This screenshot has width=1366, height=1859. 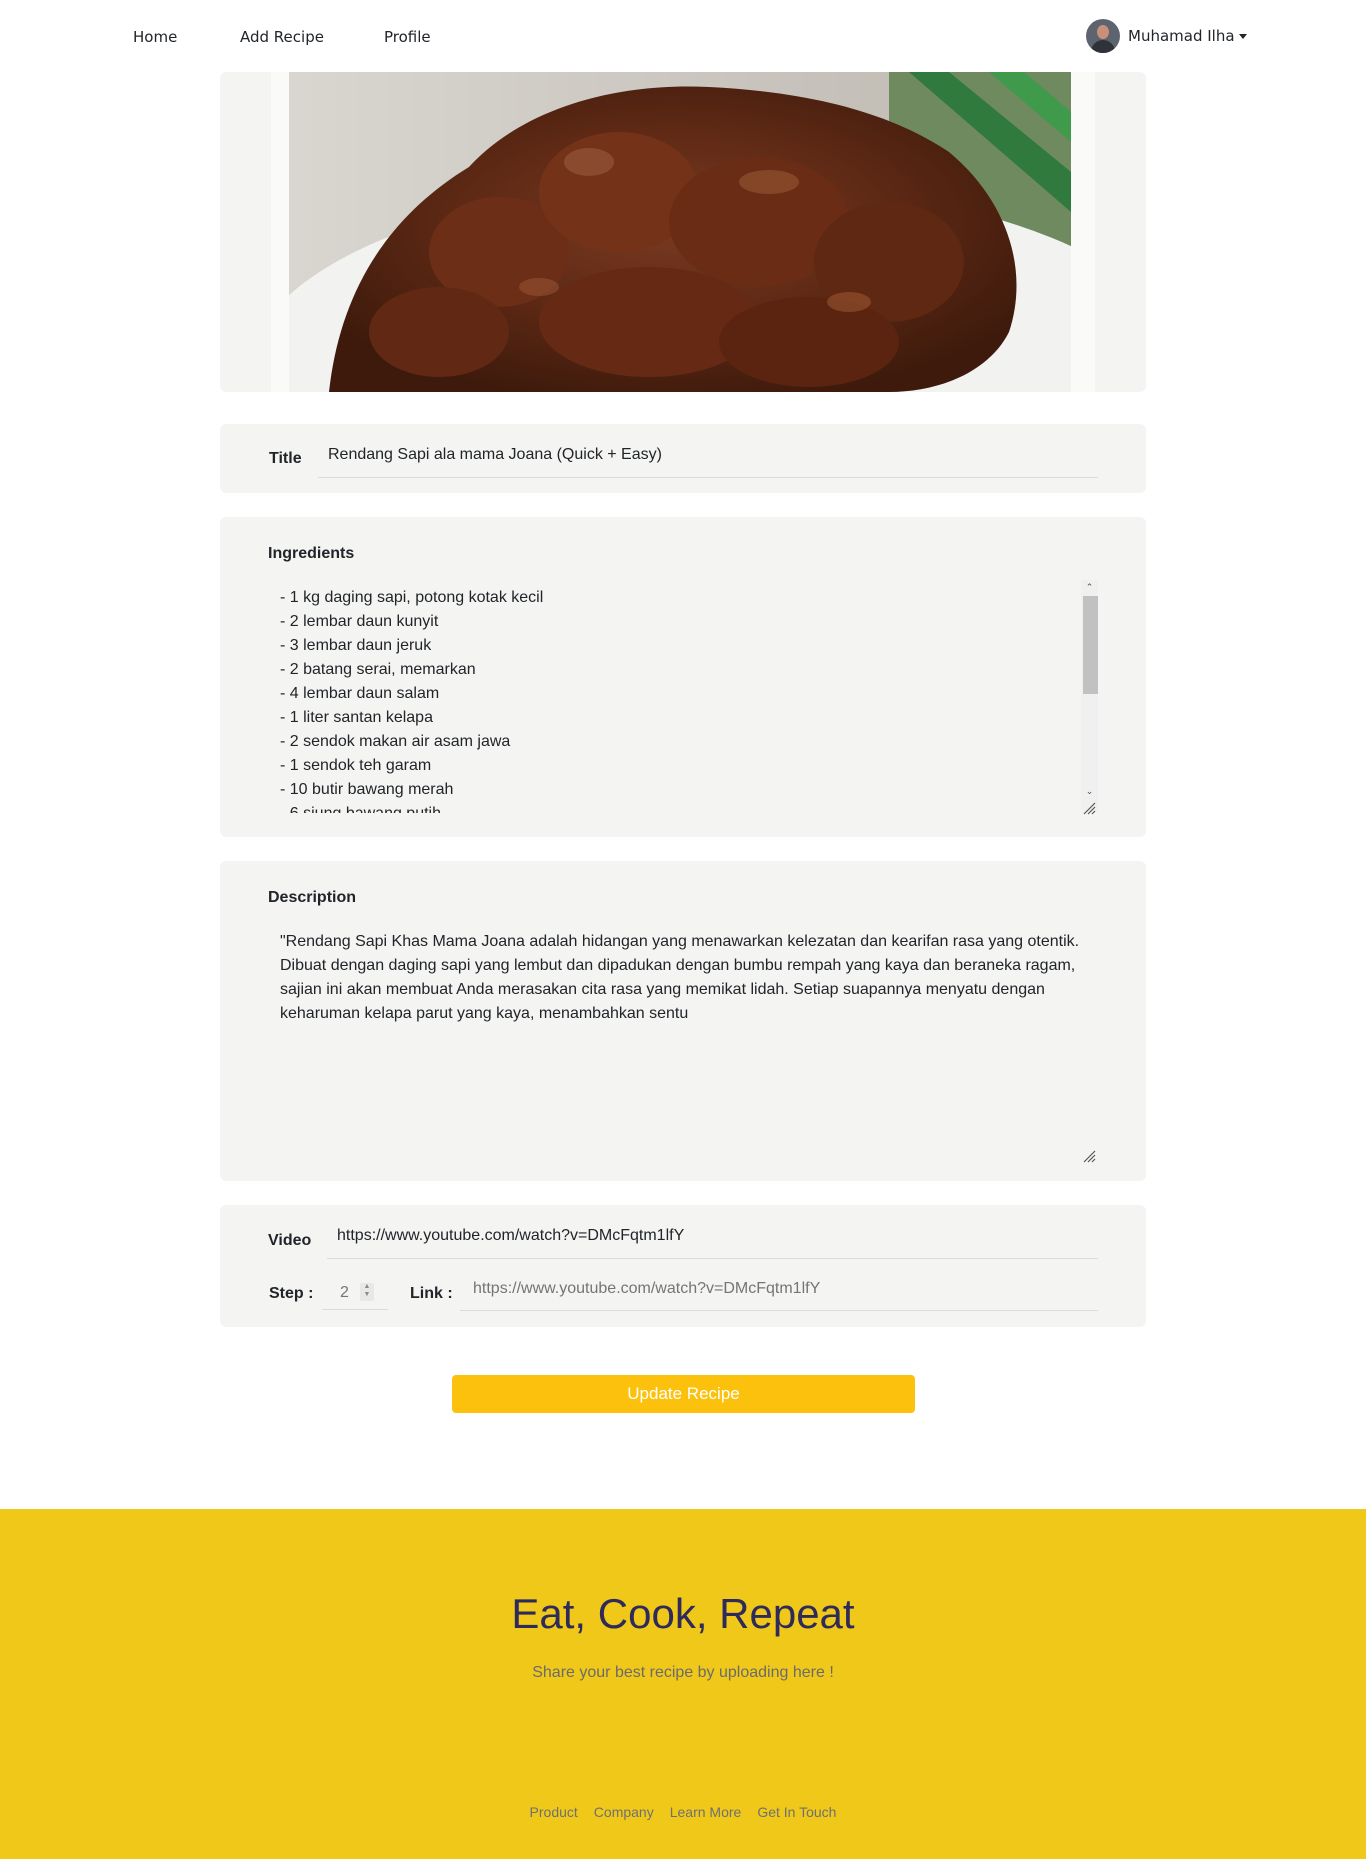 What do you see at coordinates (1089, 587) in the screenshot?
I see `scroll-up-icon: ⌃` at bounding box center [1089, 587].